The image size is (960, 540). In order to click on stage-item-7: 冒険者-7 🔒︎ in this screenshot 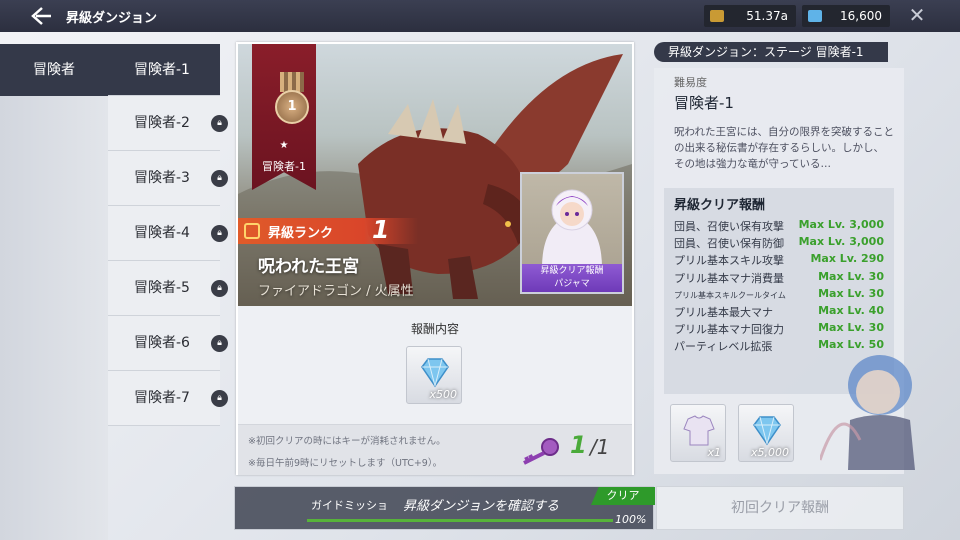, I will do `click(168, 398)`.